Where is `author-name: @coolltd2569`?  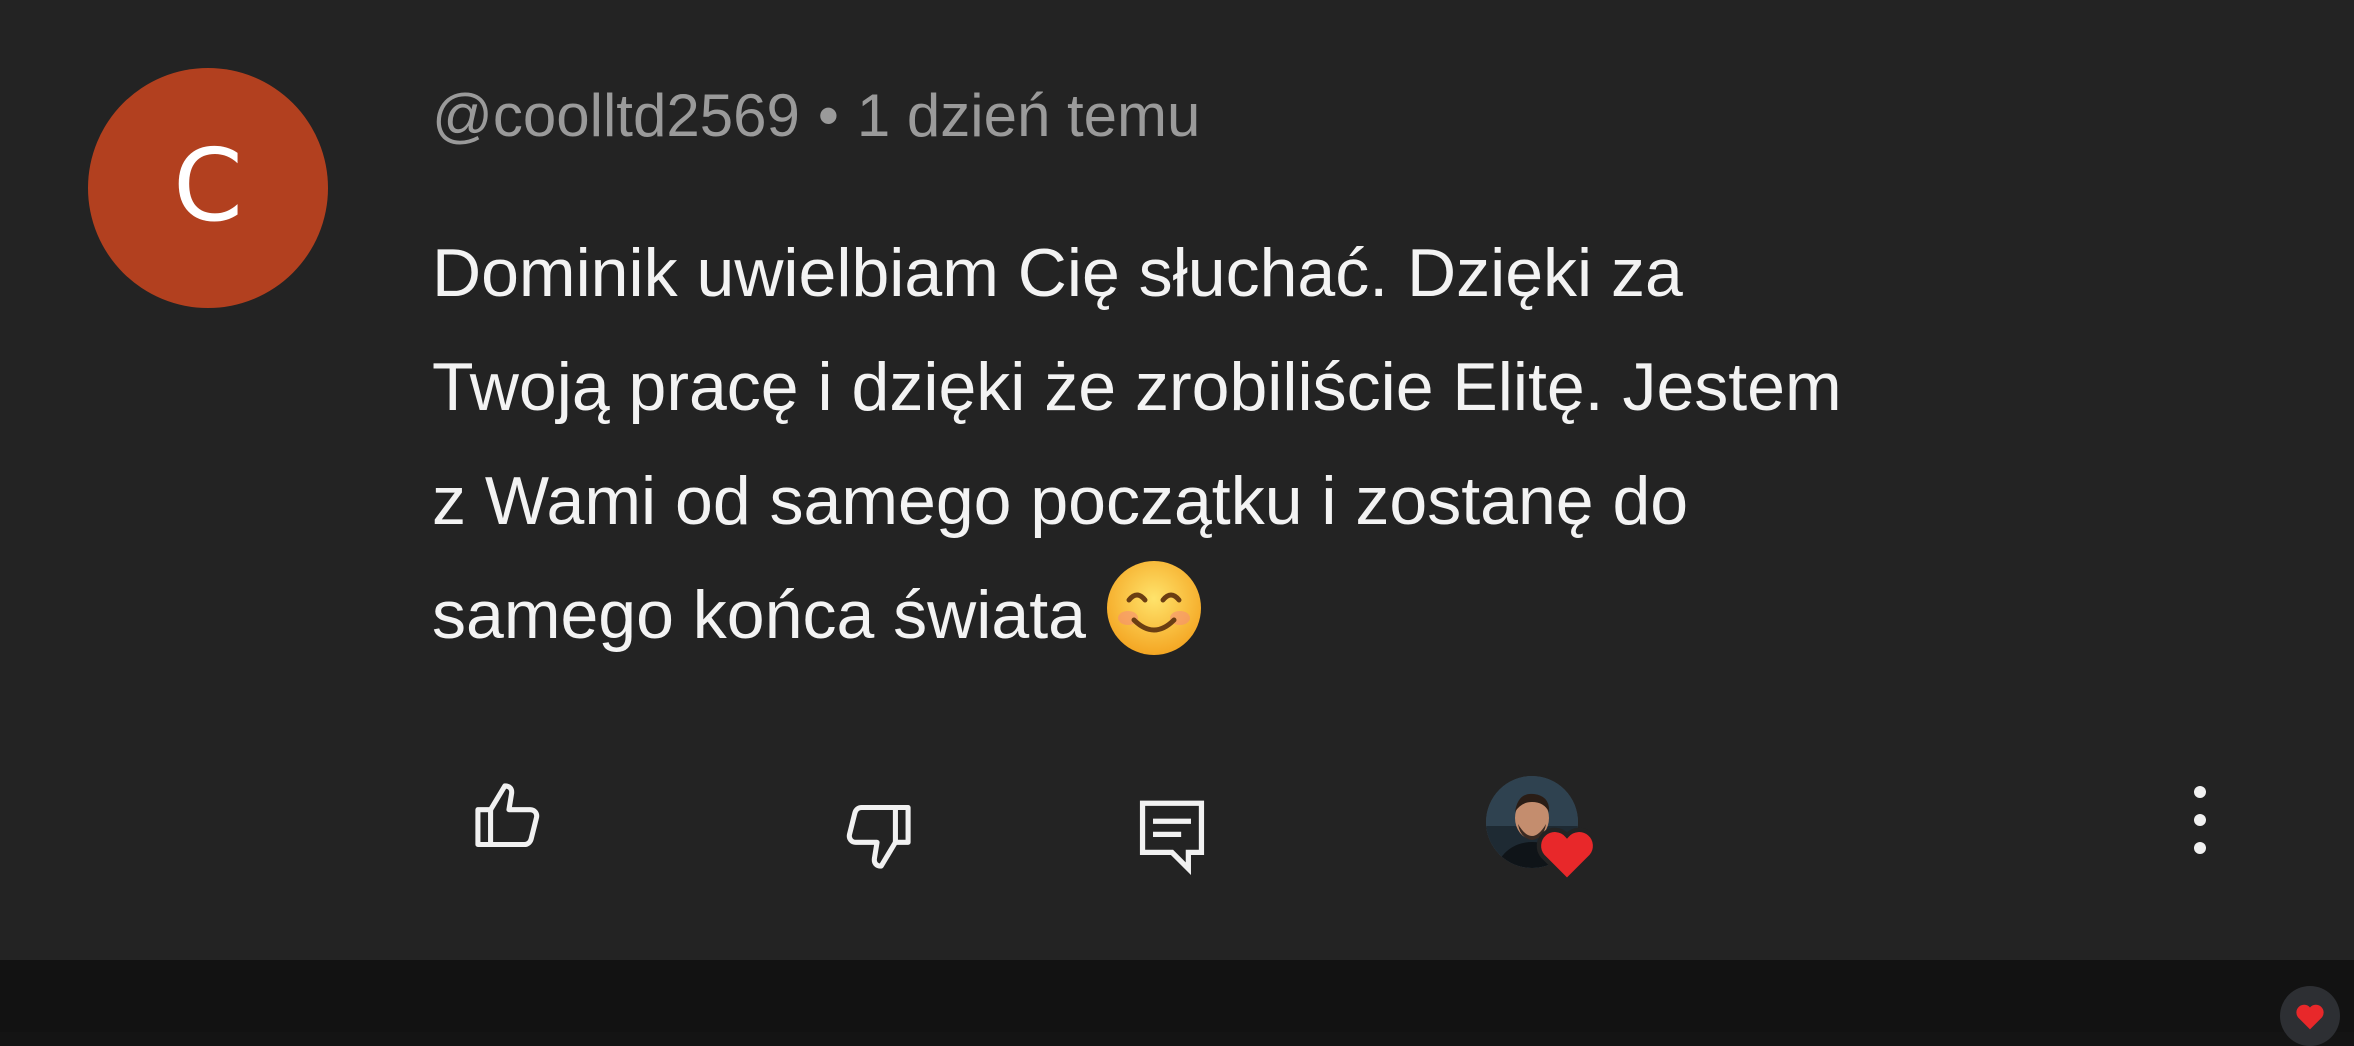 author-name: @coolltd2569 is located at coordinates (616, 115).